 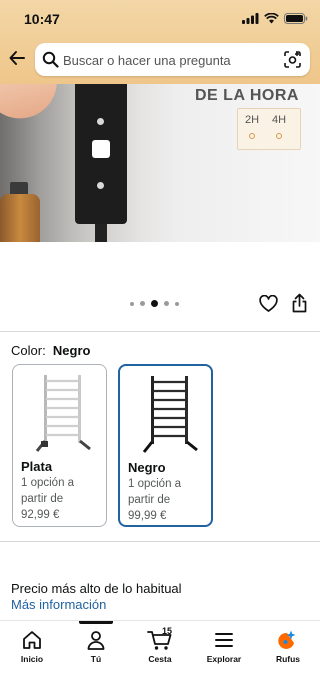 I want to click on option-name: Negro, so click(x=147, y=467).